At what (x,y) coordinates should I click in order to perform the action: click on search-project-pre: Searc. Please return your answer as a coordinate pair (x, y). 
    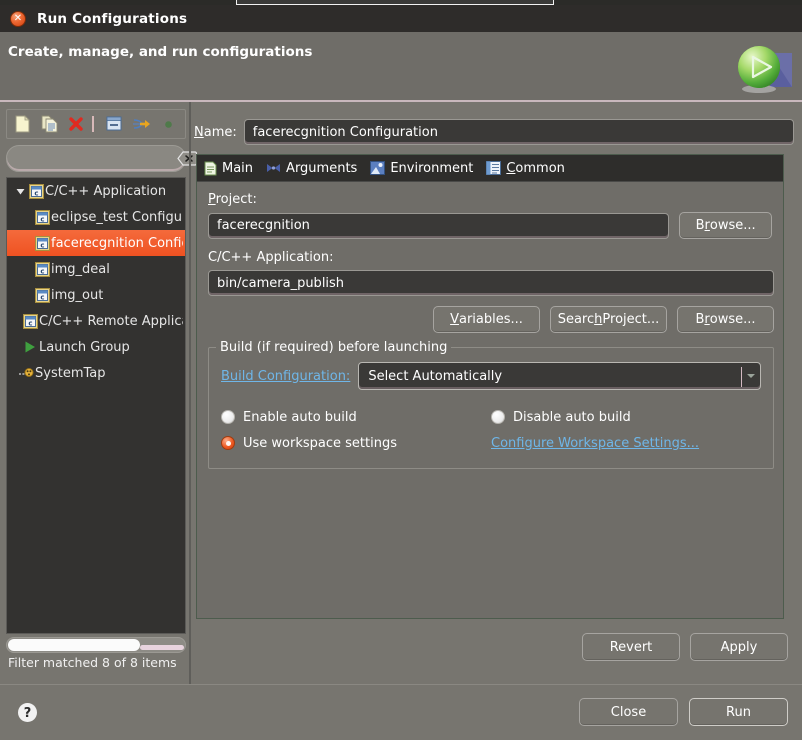
    Looking at the image, I should click on (576, 319).